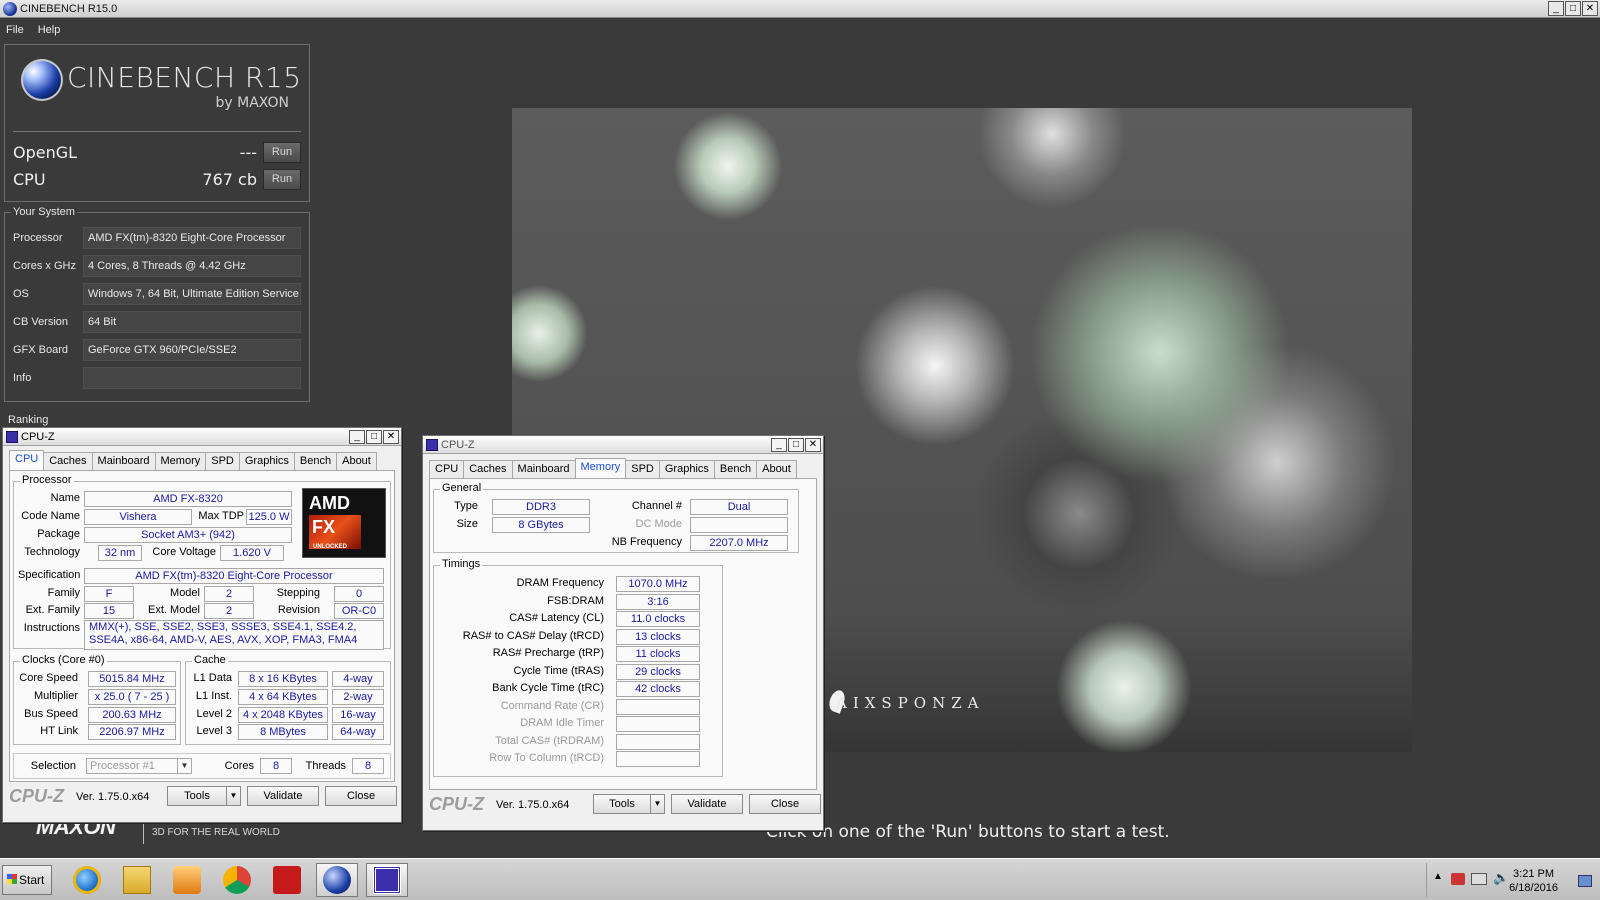  I want to click on show-desktop-icon, so click(1585, 881).